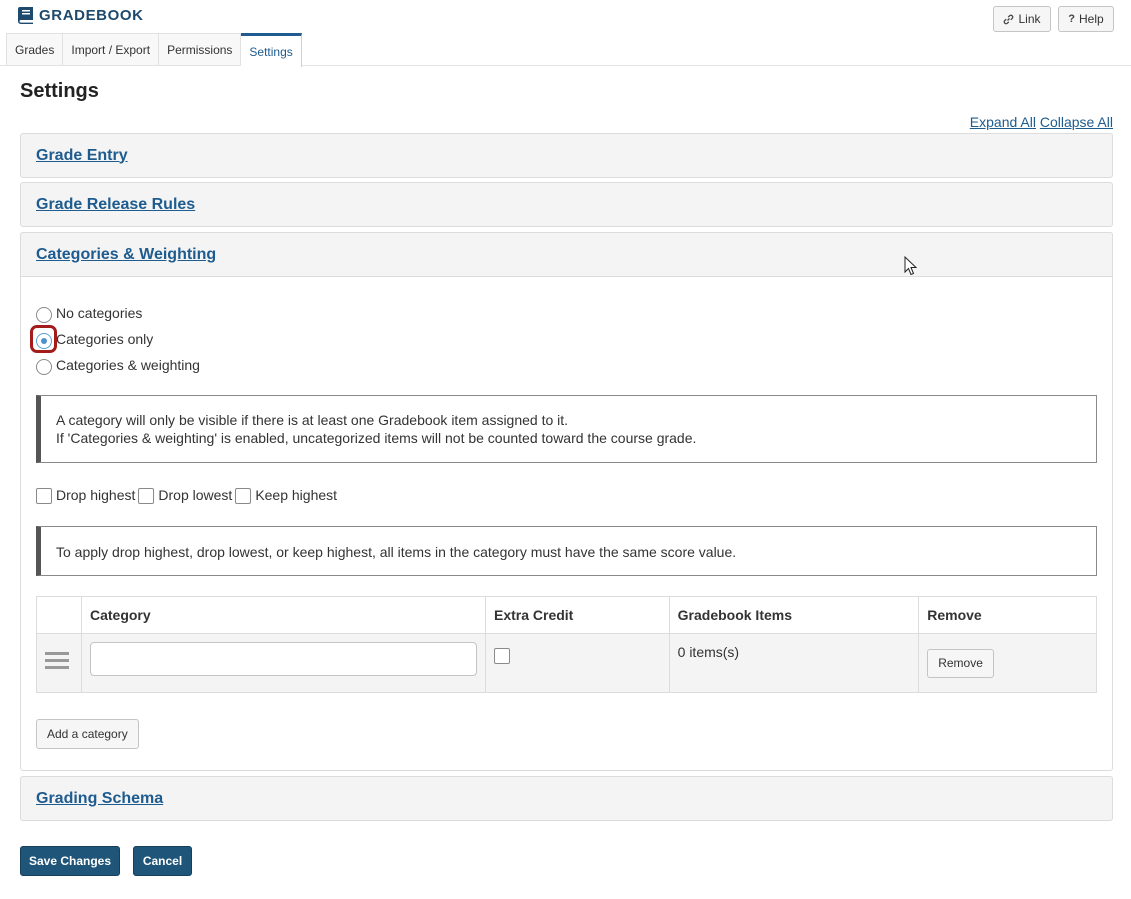 This screenshot has height=899, width=1131. Describe the element at coordinates (128, 365) in the screenshot. I see `categories-weighting-label: Categories & weighting` at that location.